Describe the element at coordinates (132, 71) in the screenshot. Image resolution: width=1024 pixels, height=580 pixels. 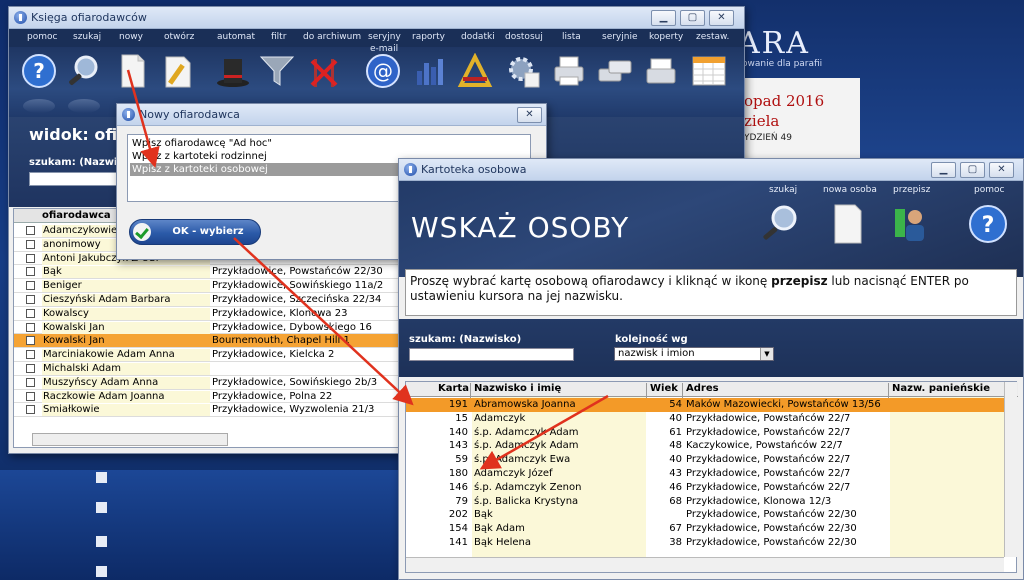
I see `new-document-icon` at that location.